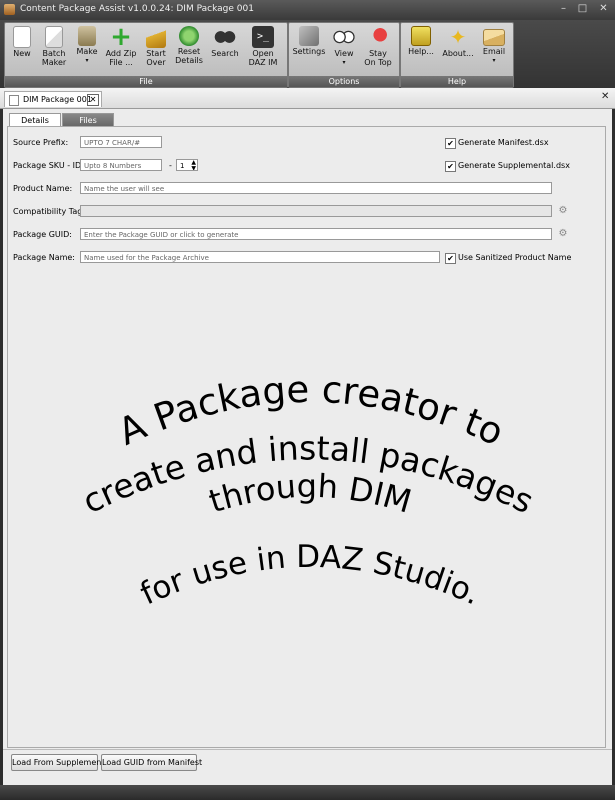  Describe the element at coordinates (48, 165) in the screenshot. I see `package-sku-label: Package SKU - ID:` at that location.